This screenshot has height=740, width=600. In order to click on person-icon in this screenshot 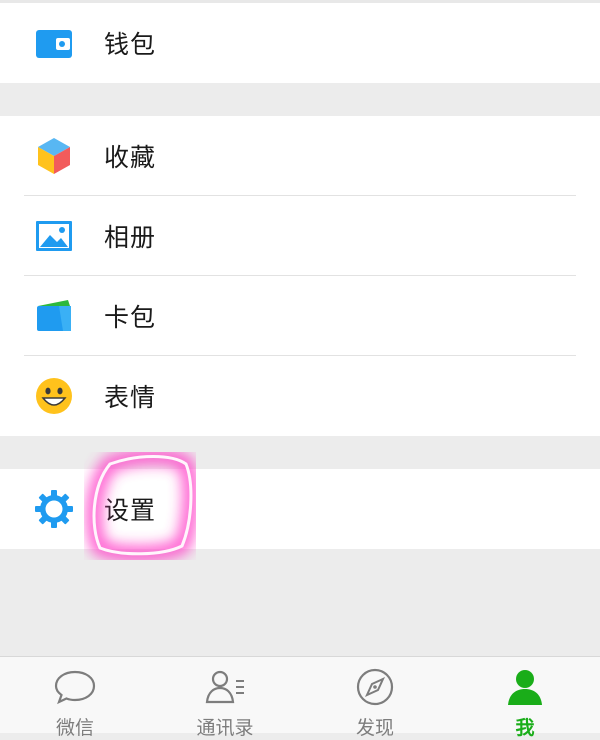, I will do `click(525, 687)`.